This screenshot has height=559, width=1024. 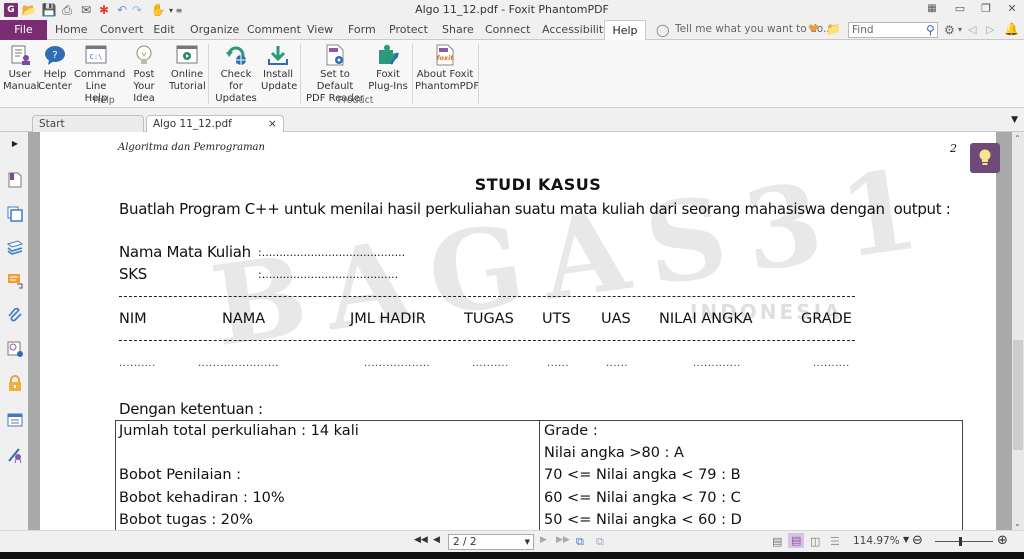 What do you see at coordinates (1012, 9) in the screenshot?
I see `close-window-button: ✕` at bounding box center [1012, 9].